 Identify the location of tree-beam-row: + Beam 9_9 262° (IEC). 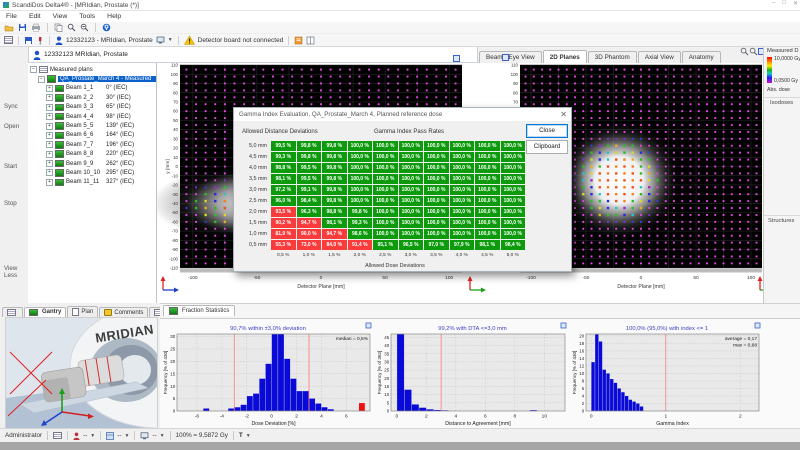
(92, 163).